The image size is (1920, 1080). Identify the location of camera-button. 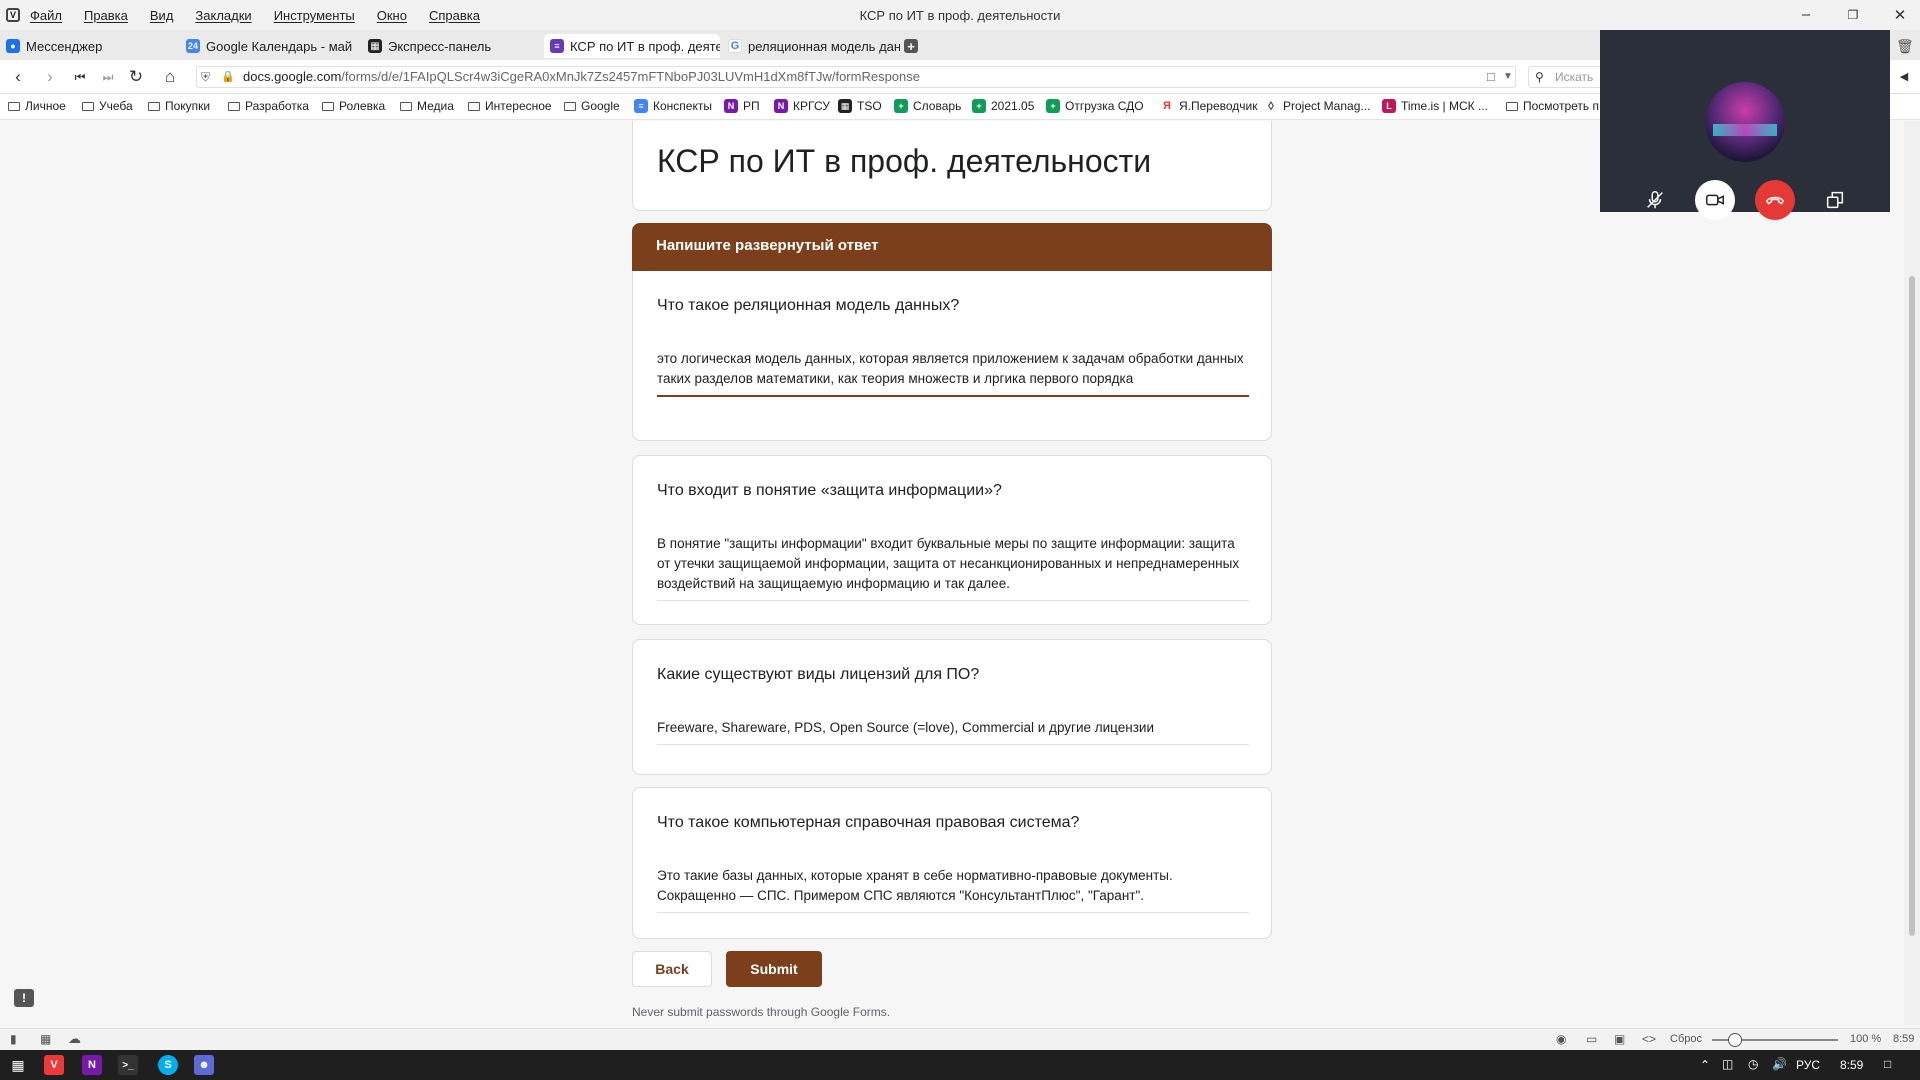
(1715, 200).